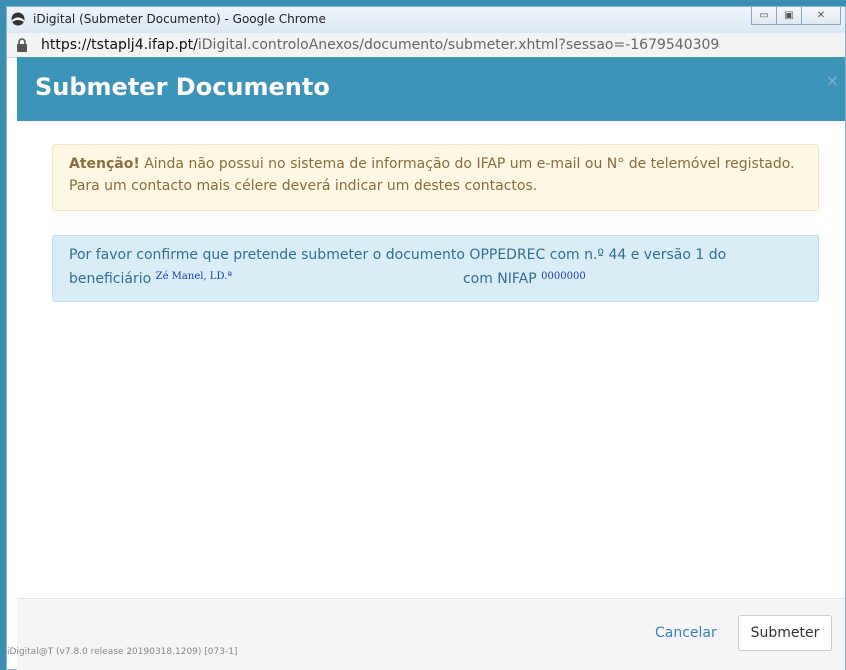  I want to click on url-host: https://tstaplj4.ifap.pt/, so click(119, 45).